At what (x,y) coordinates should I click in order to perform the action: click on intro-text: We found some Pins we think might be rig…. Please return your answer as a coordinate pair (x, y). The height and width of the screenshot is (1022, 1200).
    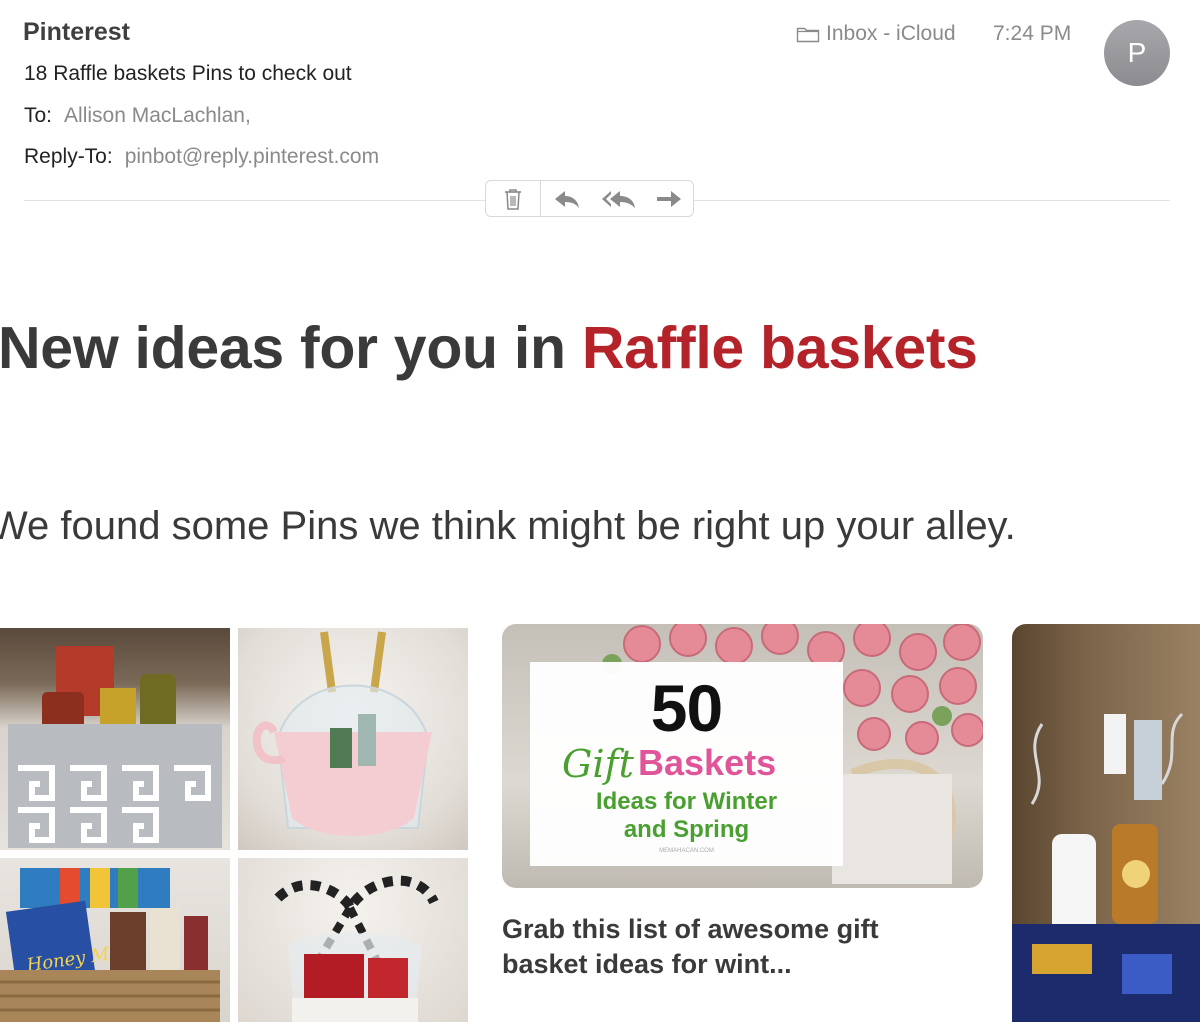
    Looking at the image, I should click on (508, 526).